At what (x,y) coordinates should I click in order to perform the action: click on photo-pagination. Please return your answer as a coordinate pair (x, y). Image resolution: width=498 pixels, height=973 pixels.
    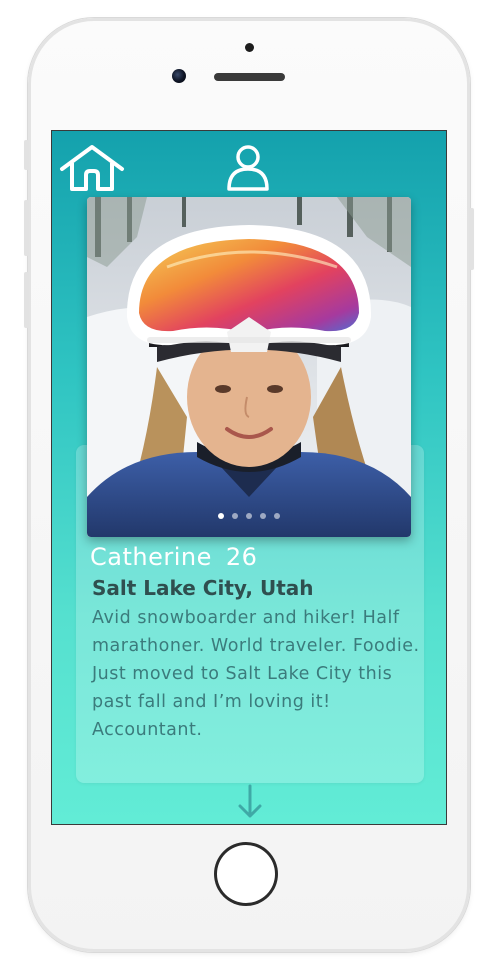
    Looking at the image, I should click on (249, 516).